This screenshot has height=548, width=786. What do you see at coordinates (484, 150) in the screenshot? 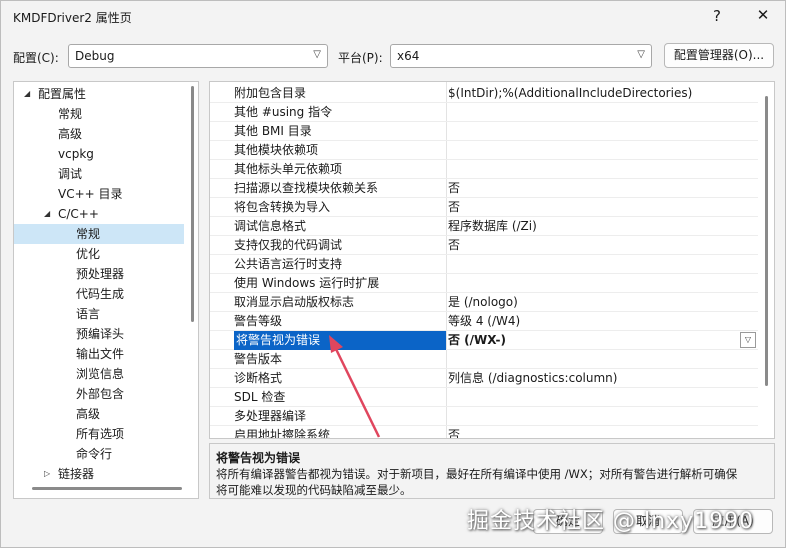
I see `property-row: 其他模块依赖项` at bounding box center [484, 150].